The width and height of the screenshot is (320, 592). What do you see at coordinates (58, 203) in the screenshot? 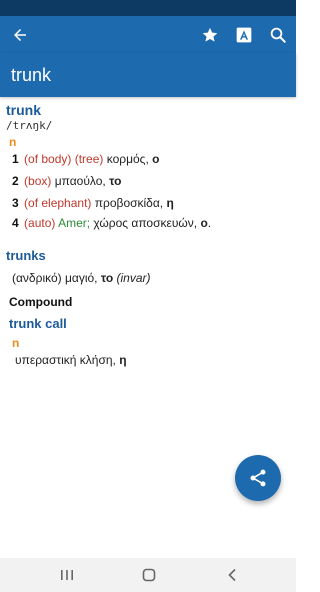
I see `sense-label: (of elephant)` at bounding box center [58, 203].